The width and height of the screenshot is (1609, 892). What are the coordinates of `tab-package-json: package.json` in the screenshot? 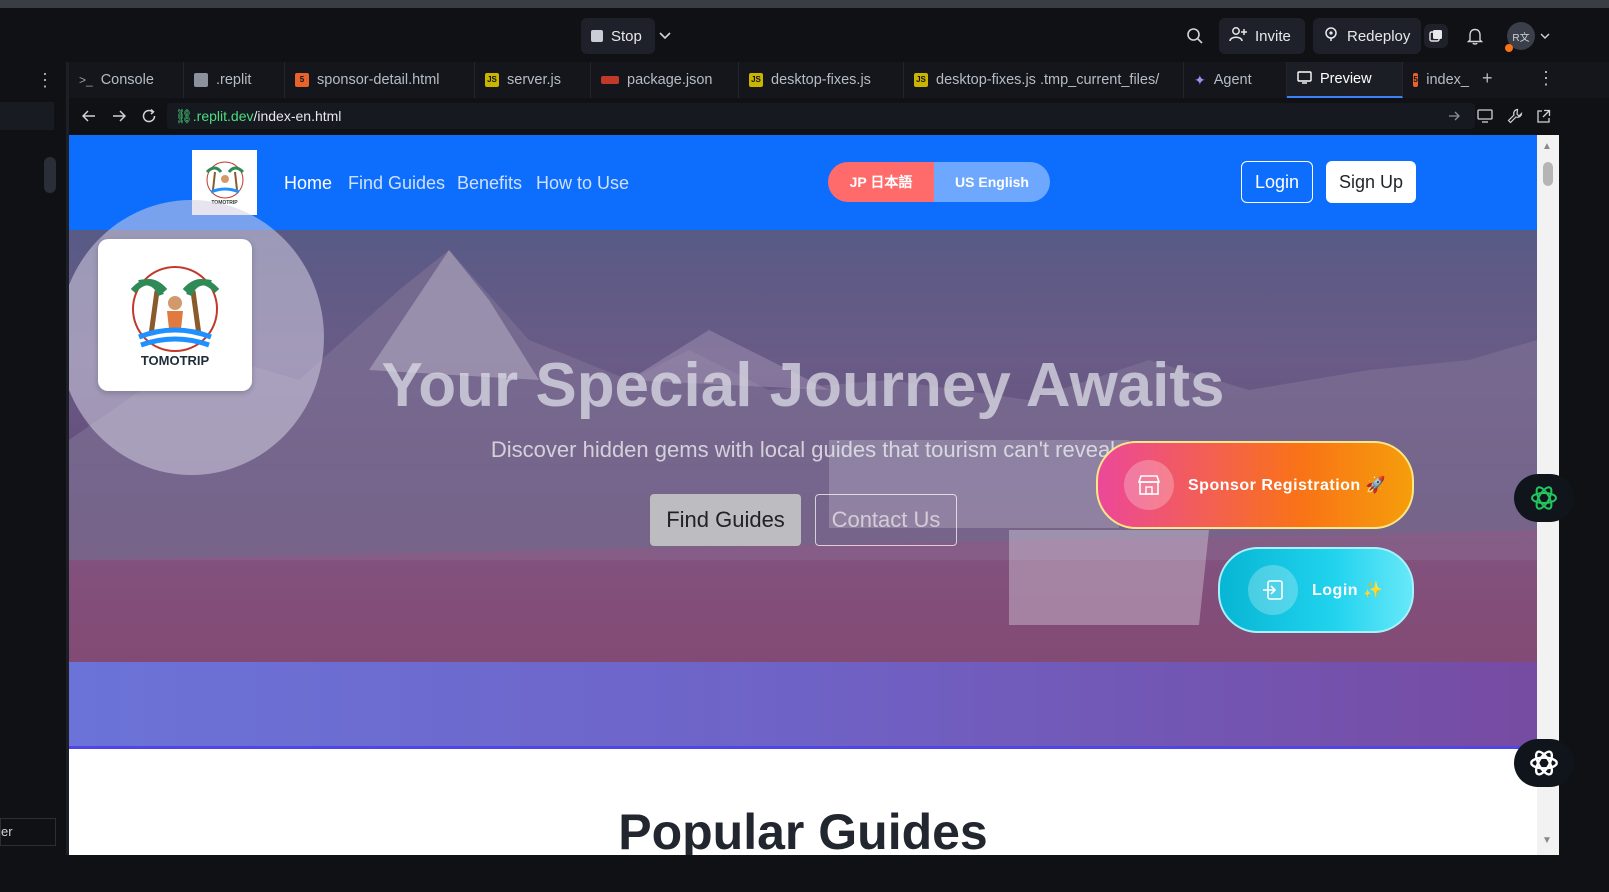 It's located at (665, 80).